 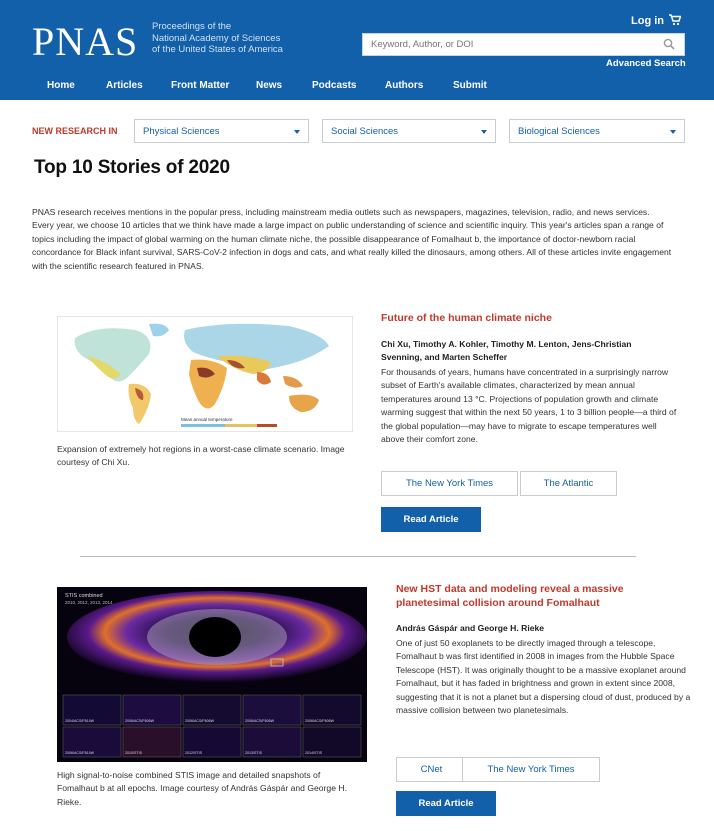 I want to click on search-box, so click(x=523, y=44).